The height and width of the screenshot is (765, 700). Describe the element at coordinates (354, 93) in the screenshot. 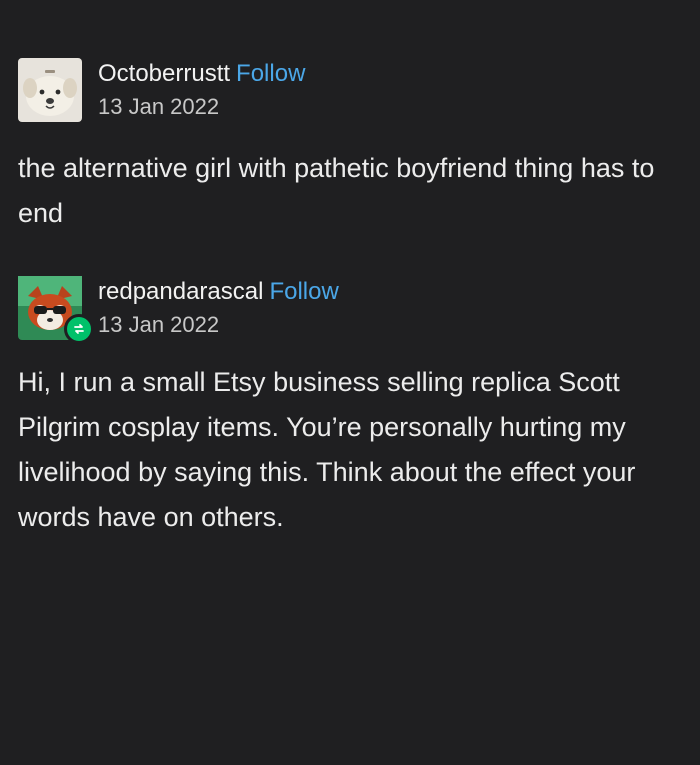

I see `post-header: Octoberrustt Follow 13 Jan 2022` at that location.